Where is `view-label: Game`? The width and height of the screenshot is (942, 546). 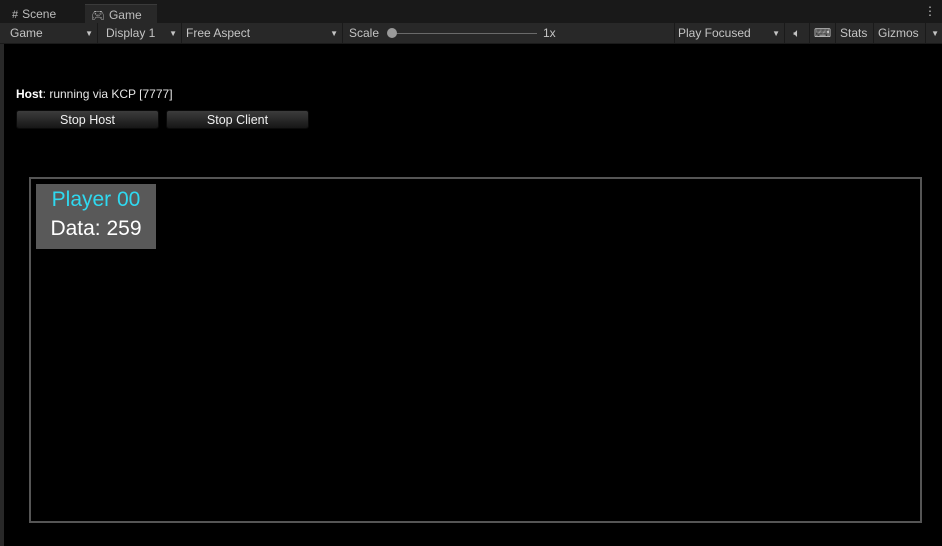
view-label: Game is located at coordinates (26, 33).